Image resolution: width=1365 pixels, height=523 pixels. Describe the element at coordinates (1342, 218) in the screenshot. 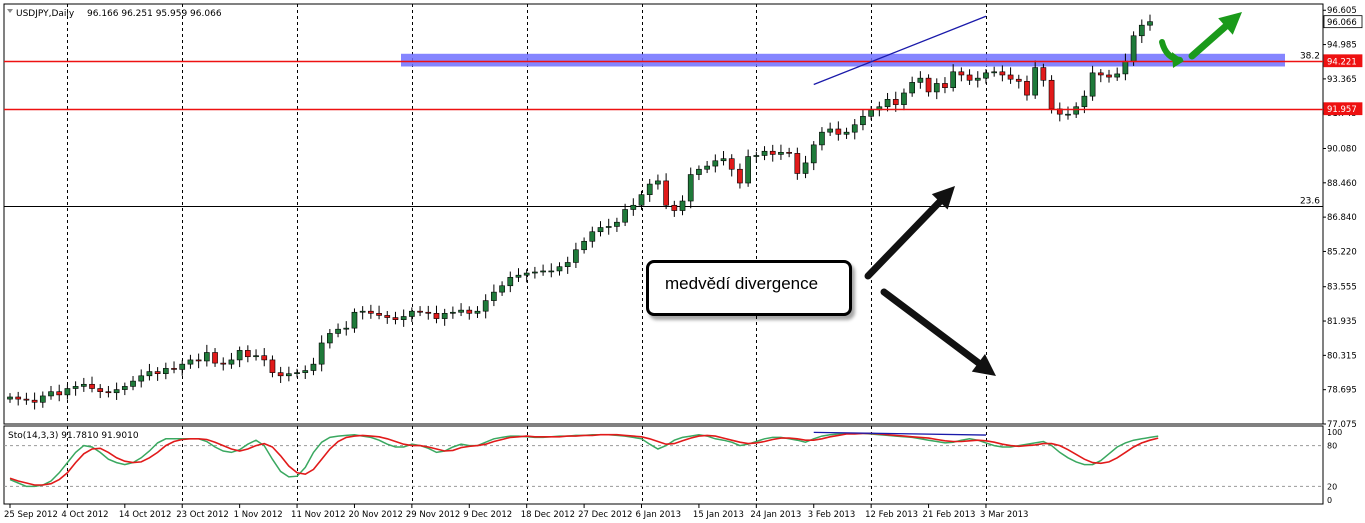

I see `y-tick-label: 86.840` at that location.